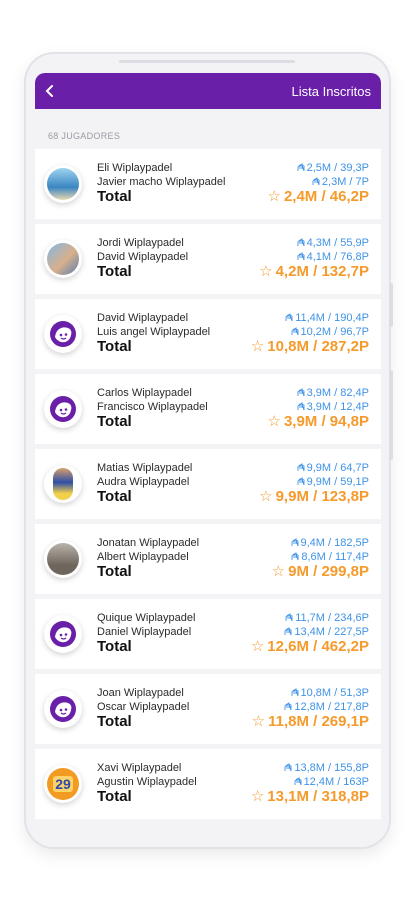 Image resolution: width=415 pixels, height=900 pixels. I want to click on player-stat-value: 11,4M / 190,4P, so click(332, 318).